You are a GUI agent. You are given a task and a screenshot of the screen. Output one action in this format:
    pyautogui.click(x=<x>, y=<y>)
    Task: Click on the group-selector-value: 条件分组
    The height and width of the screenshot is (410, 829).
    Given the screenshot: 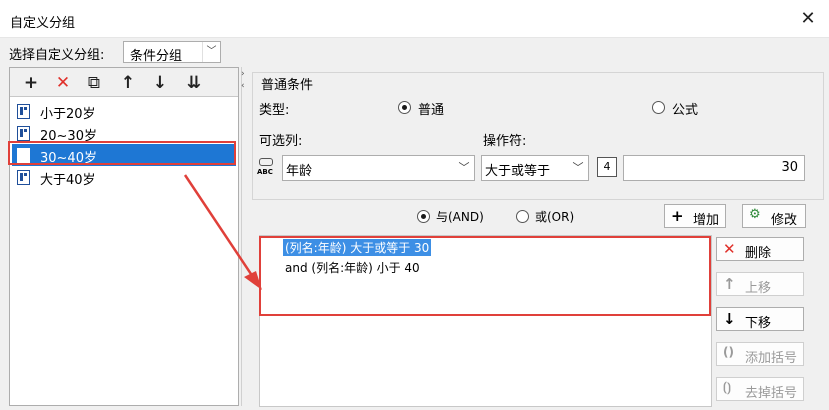 What is the action you would take?
    pyautogui.click(x=156, y=56)
    